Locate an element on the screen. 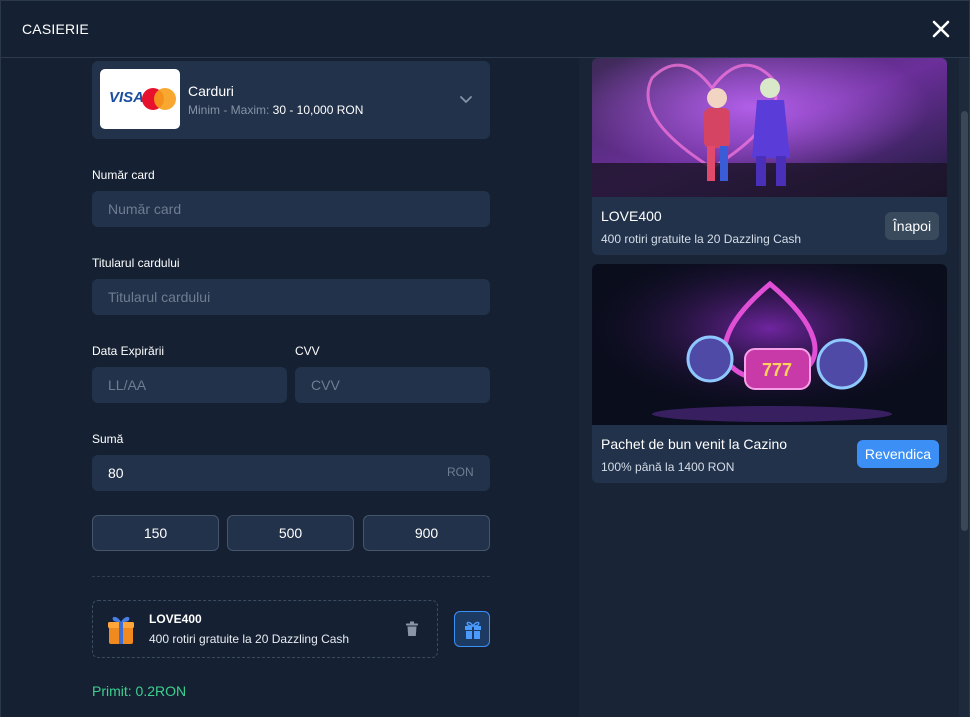  bonus-gift-button is located at coordinates (472, 629).